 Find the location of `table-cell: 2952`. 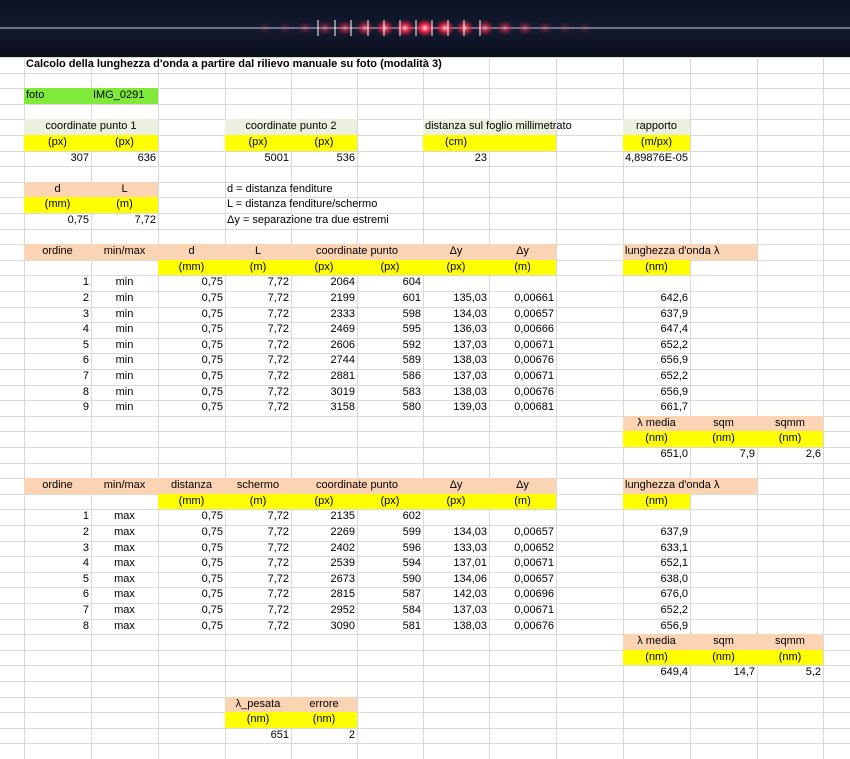

table-cell: 2952 is located at coordinates (324, 611).